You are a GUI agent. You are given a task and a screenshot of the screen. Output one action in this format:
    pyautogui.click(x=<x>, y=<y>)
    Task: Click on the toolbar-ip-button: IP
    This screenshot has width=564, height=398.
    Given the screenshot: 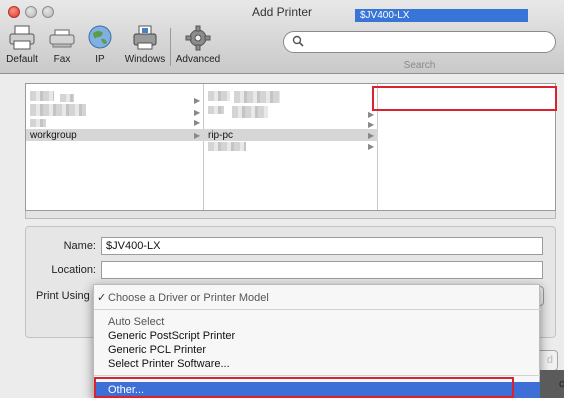 What is the action you would take?
    pyautogui.click(x=100, y=46)
    